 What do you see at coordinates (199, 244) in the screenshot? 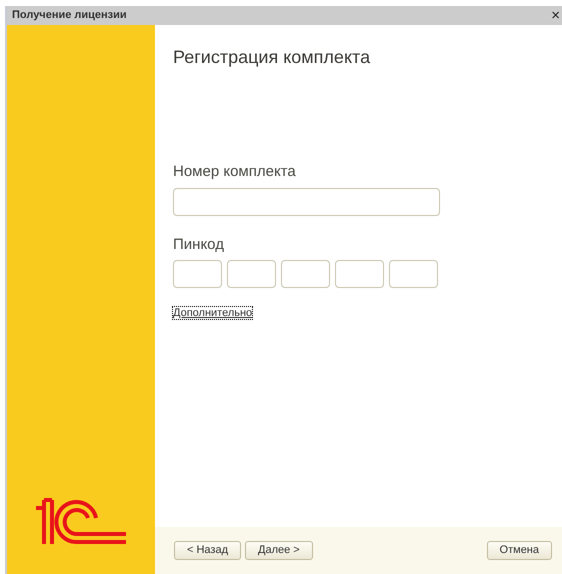
I see `field-label: Пинкод` at bounding box center [199, 244].